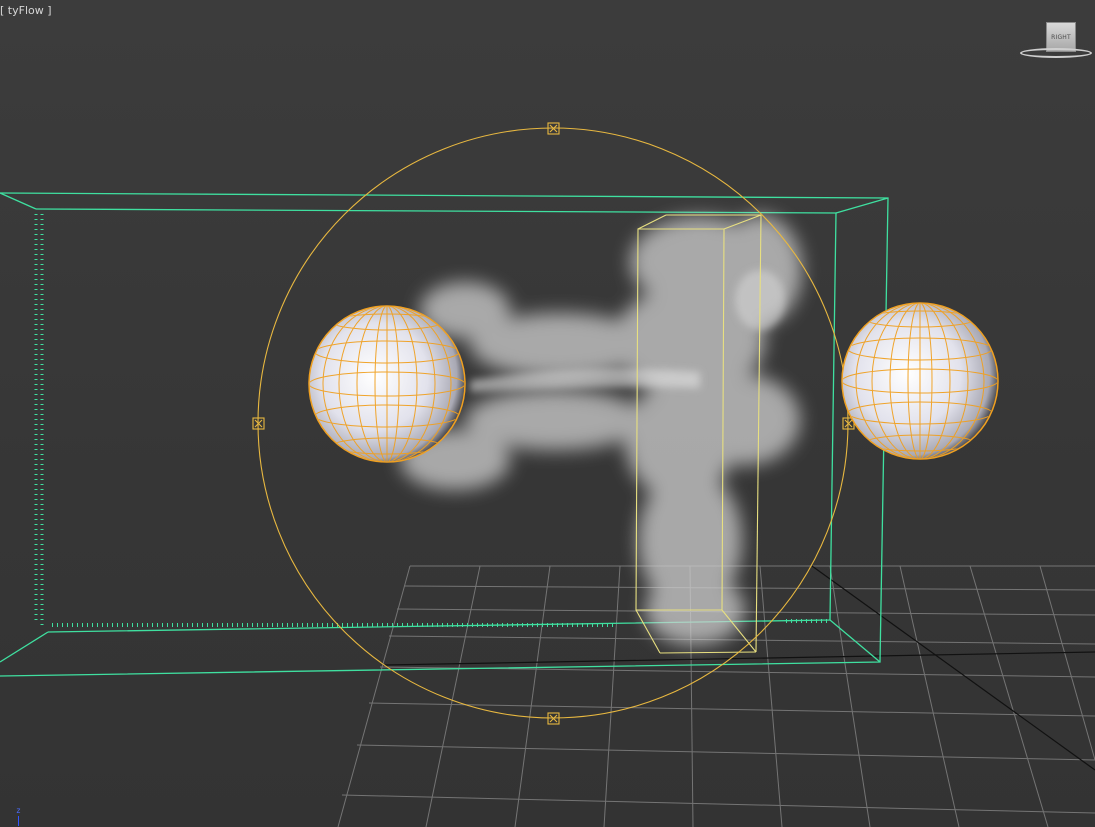 This screenshot has height=827, width=1095. What do you see at coordinates (1056, 53) in the screenshot?
I see `viewcube-compass-ring` at bounding box center [1056, 53].